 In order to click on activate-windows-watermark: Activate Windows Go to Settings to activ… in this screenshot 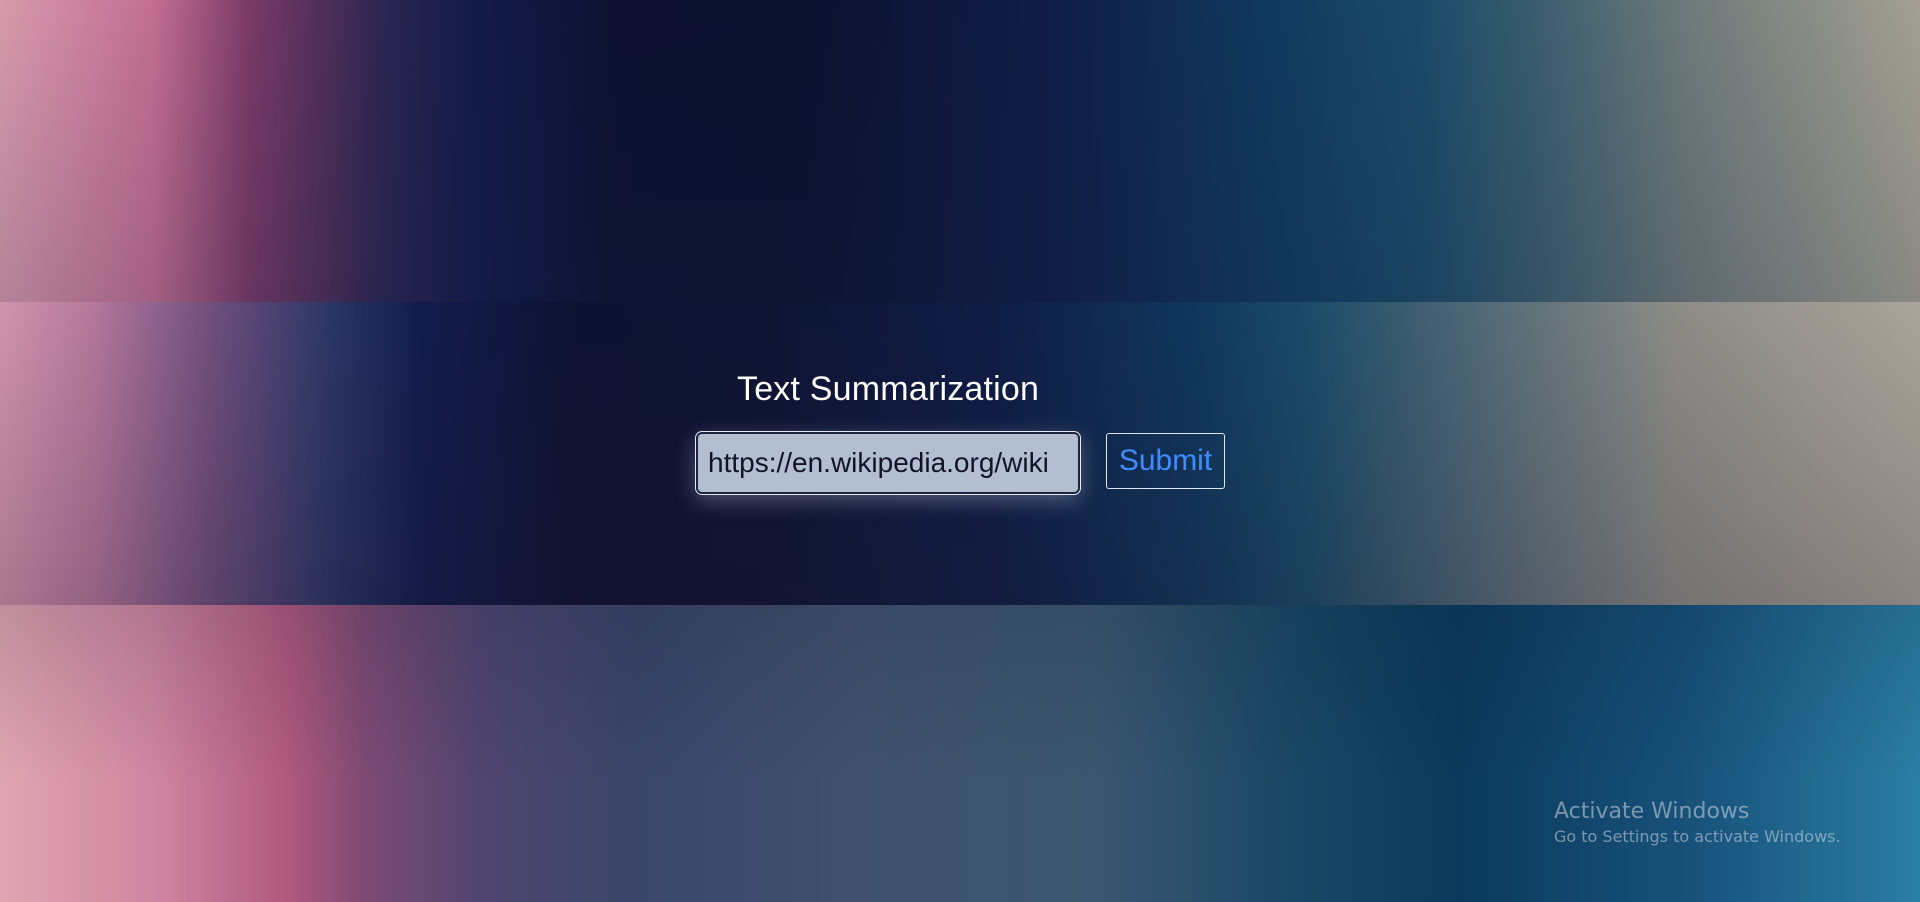, I will do `click(1697, 823)`.